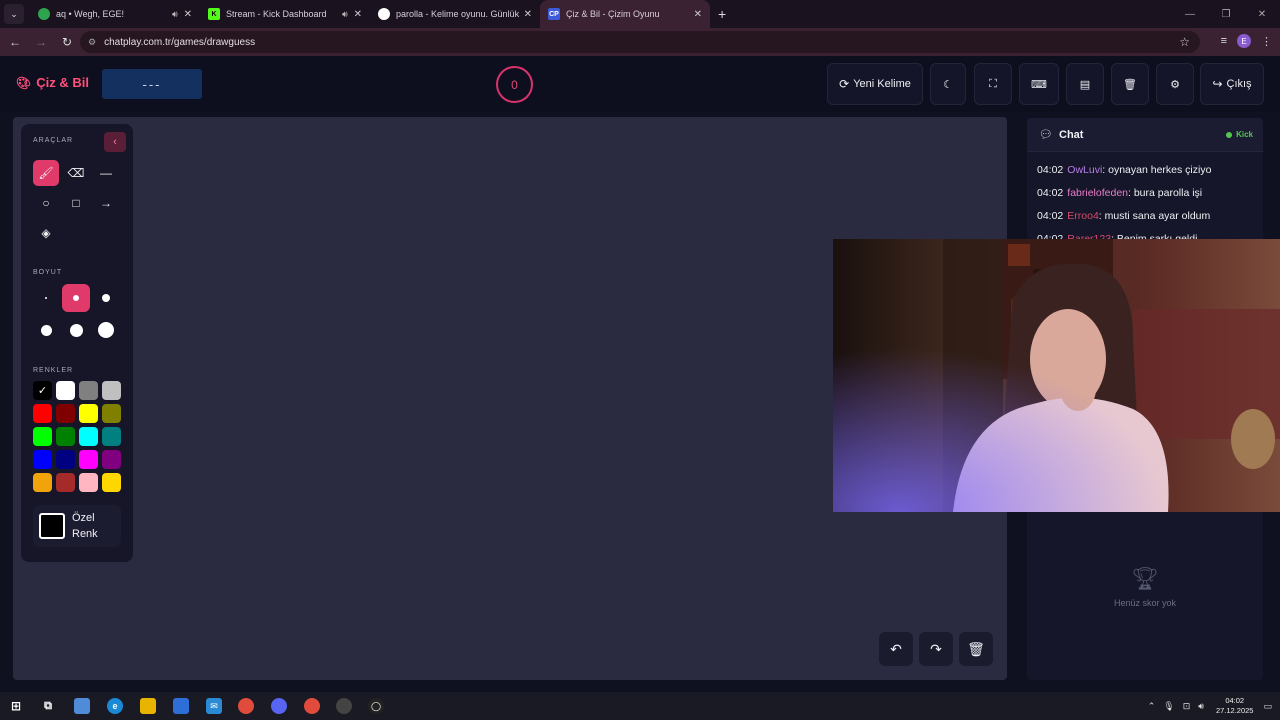 The width and height of the screenshot is (1280, 720). What do you see at coordinates (948, 84) in the screenshot?
I see `dark-mode-button: ☾` at bounding box center [948, 84].